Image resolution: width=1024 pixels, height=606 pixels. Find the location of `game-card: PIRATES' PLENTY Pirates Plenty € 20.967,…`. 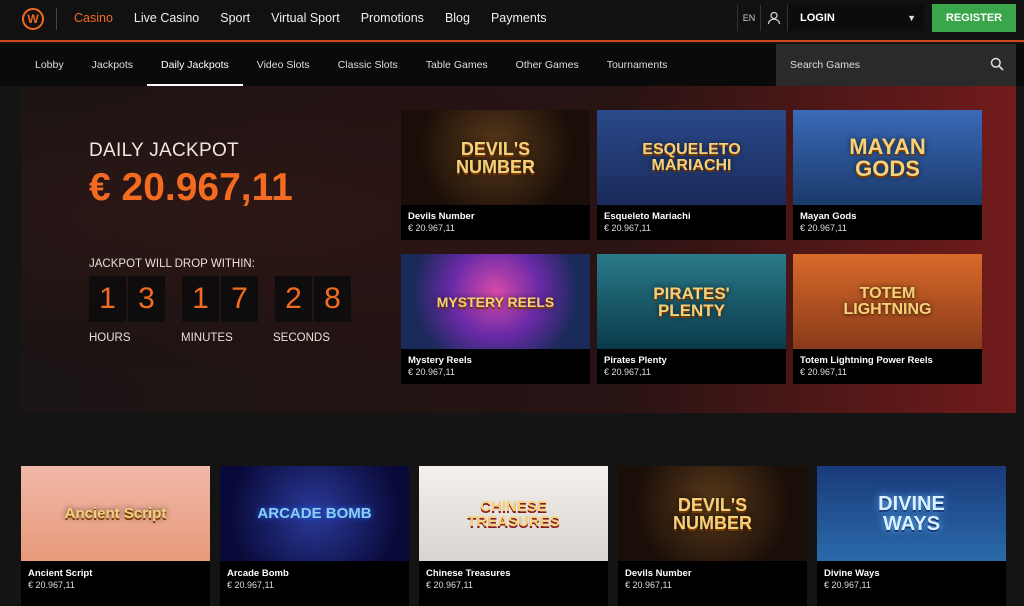

game-card: PIRATES' PLENTY Pirates Plenty € 20.967,… is located at coordinates (691, 319).